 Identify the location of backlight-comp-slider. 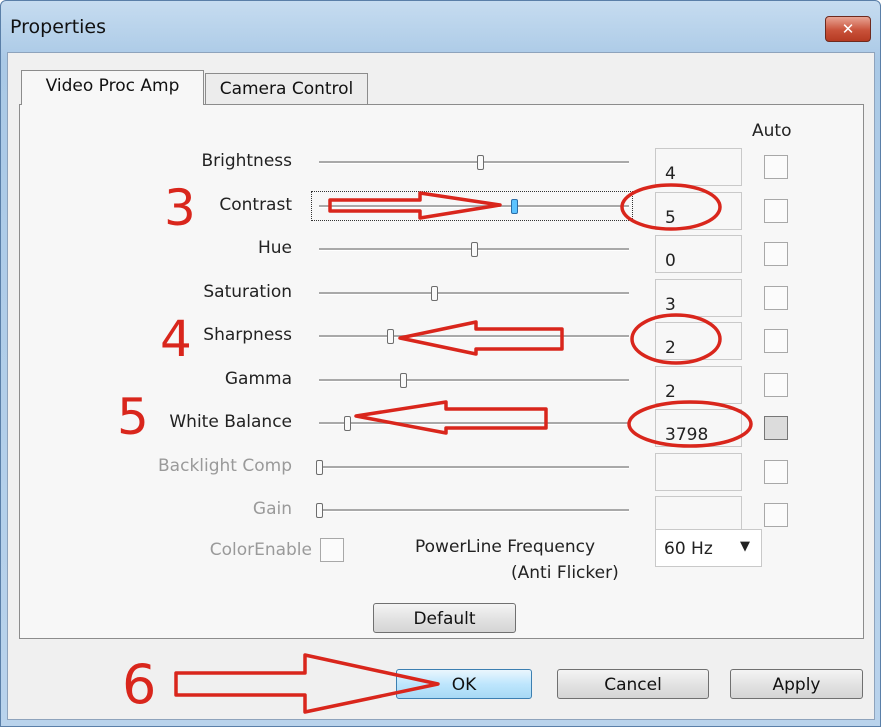
(474, 467).